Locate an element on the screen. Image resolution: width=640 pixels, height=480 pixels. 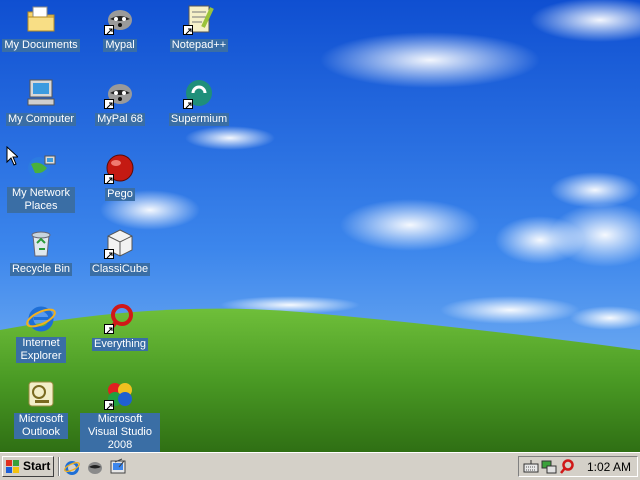
start-label: Start is located at coordinates (37, 466).